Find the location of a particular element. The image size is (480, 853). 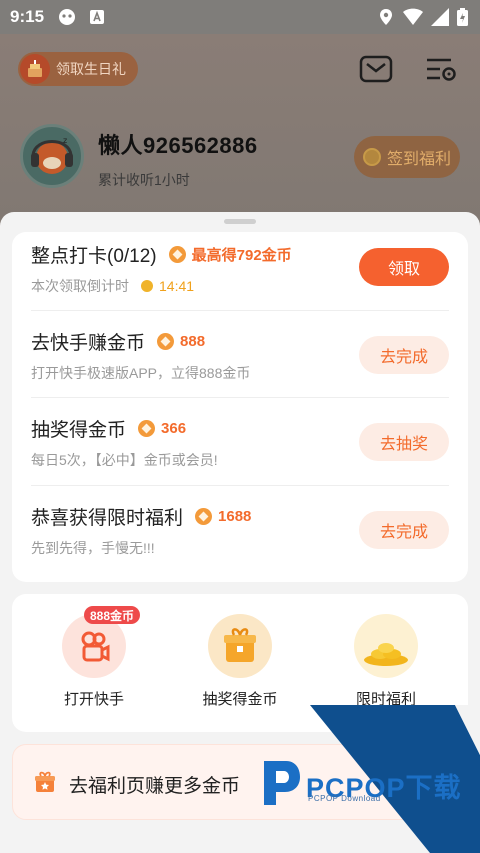

gold-coins-icon is located at coordinates (386, 646).